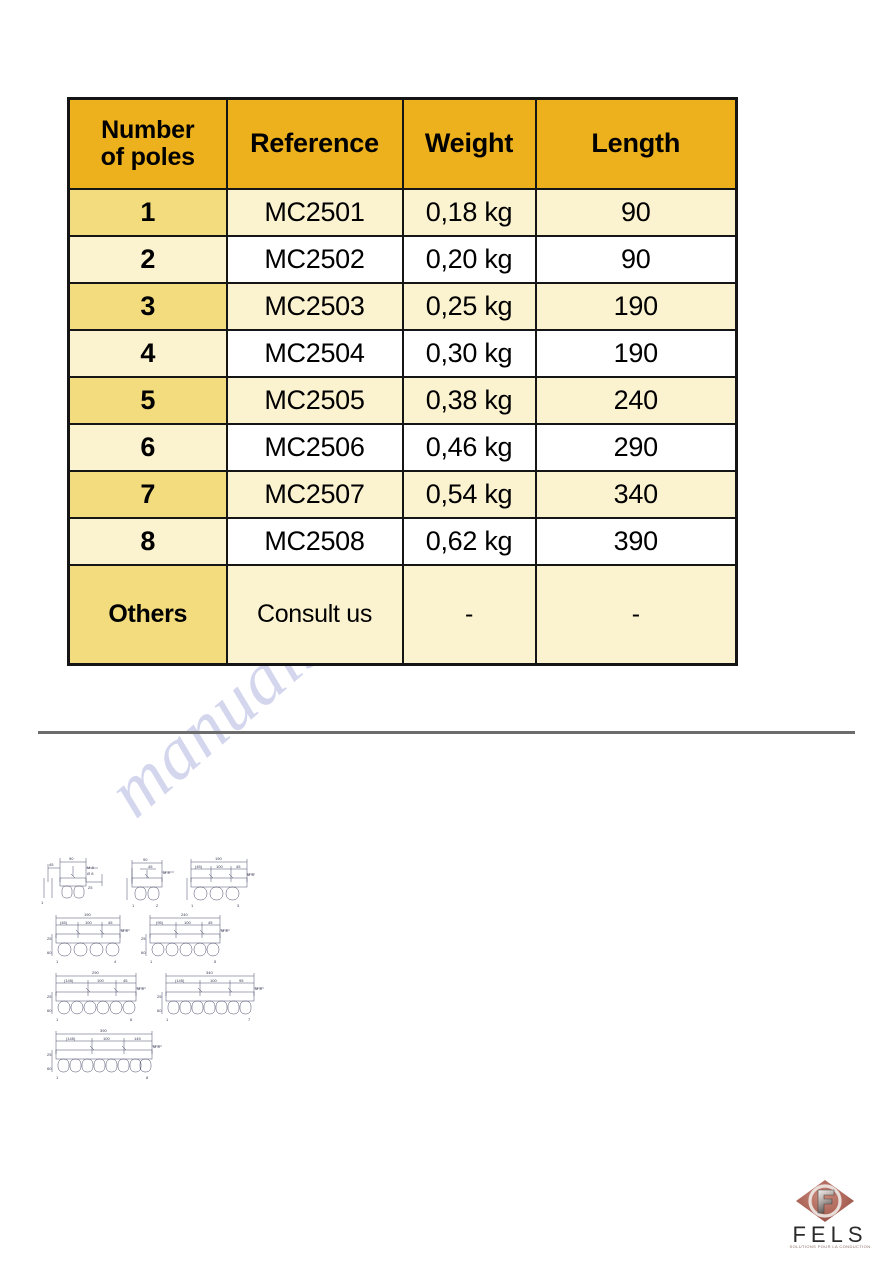 This screenshot has height=1263, width=893. What do you see at coordinates (151, 882) in the screenshot?
I see `dimension-drawing-2-pole: 90 45 M 8 1 2` at bounding box center [151, 882].